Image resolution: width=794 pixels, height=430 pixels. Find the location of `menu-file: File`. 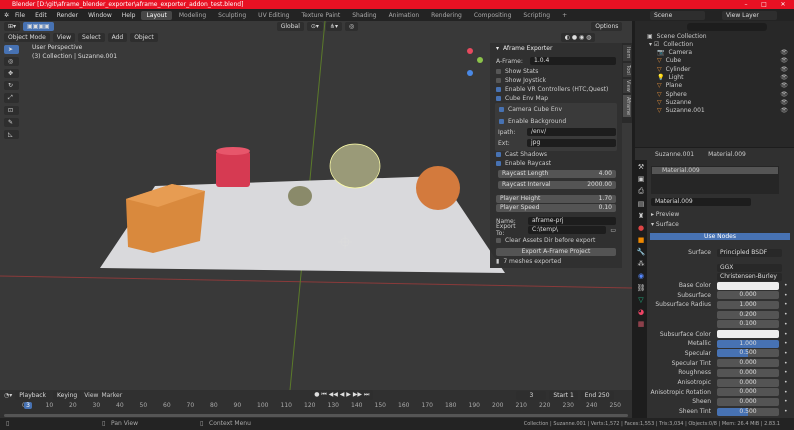

menu-file: File is located at coordinates (20, 15).